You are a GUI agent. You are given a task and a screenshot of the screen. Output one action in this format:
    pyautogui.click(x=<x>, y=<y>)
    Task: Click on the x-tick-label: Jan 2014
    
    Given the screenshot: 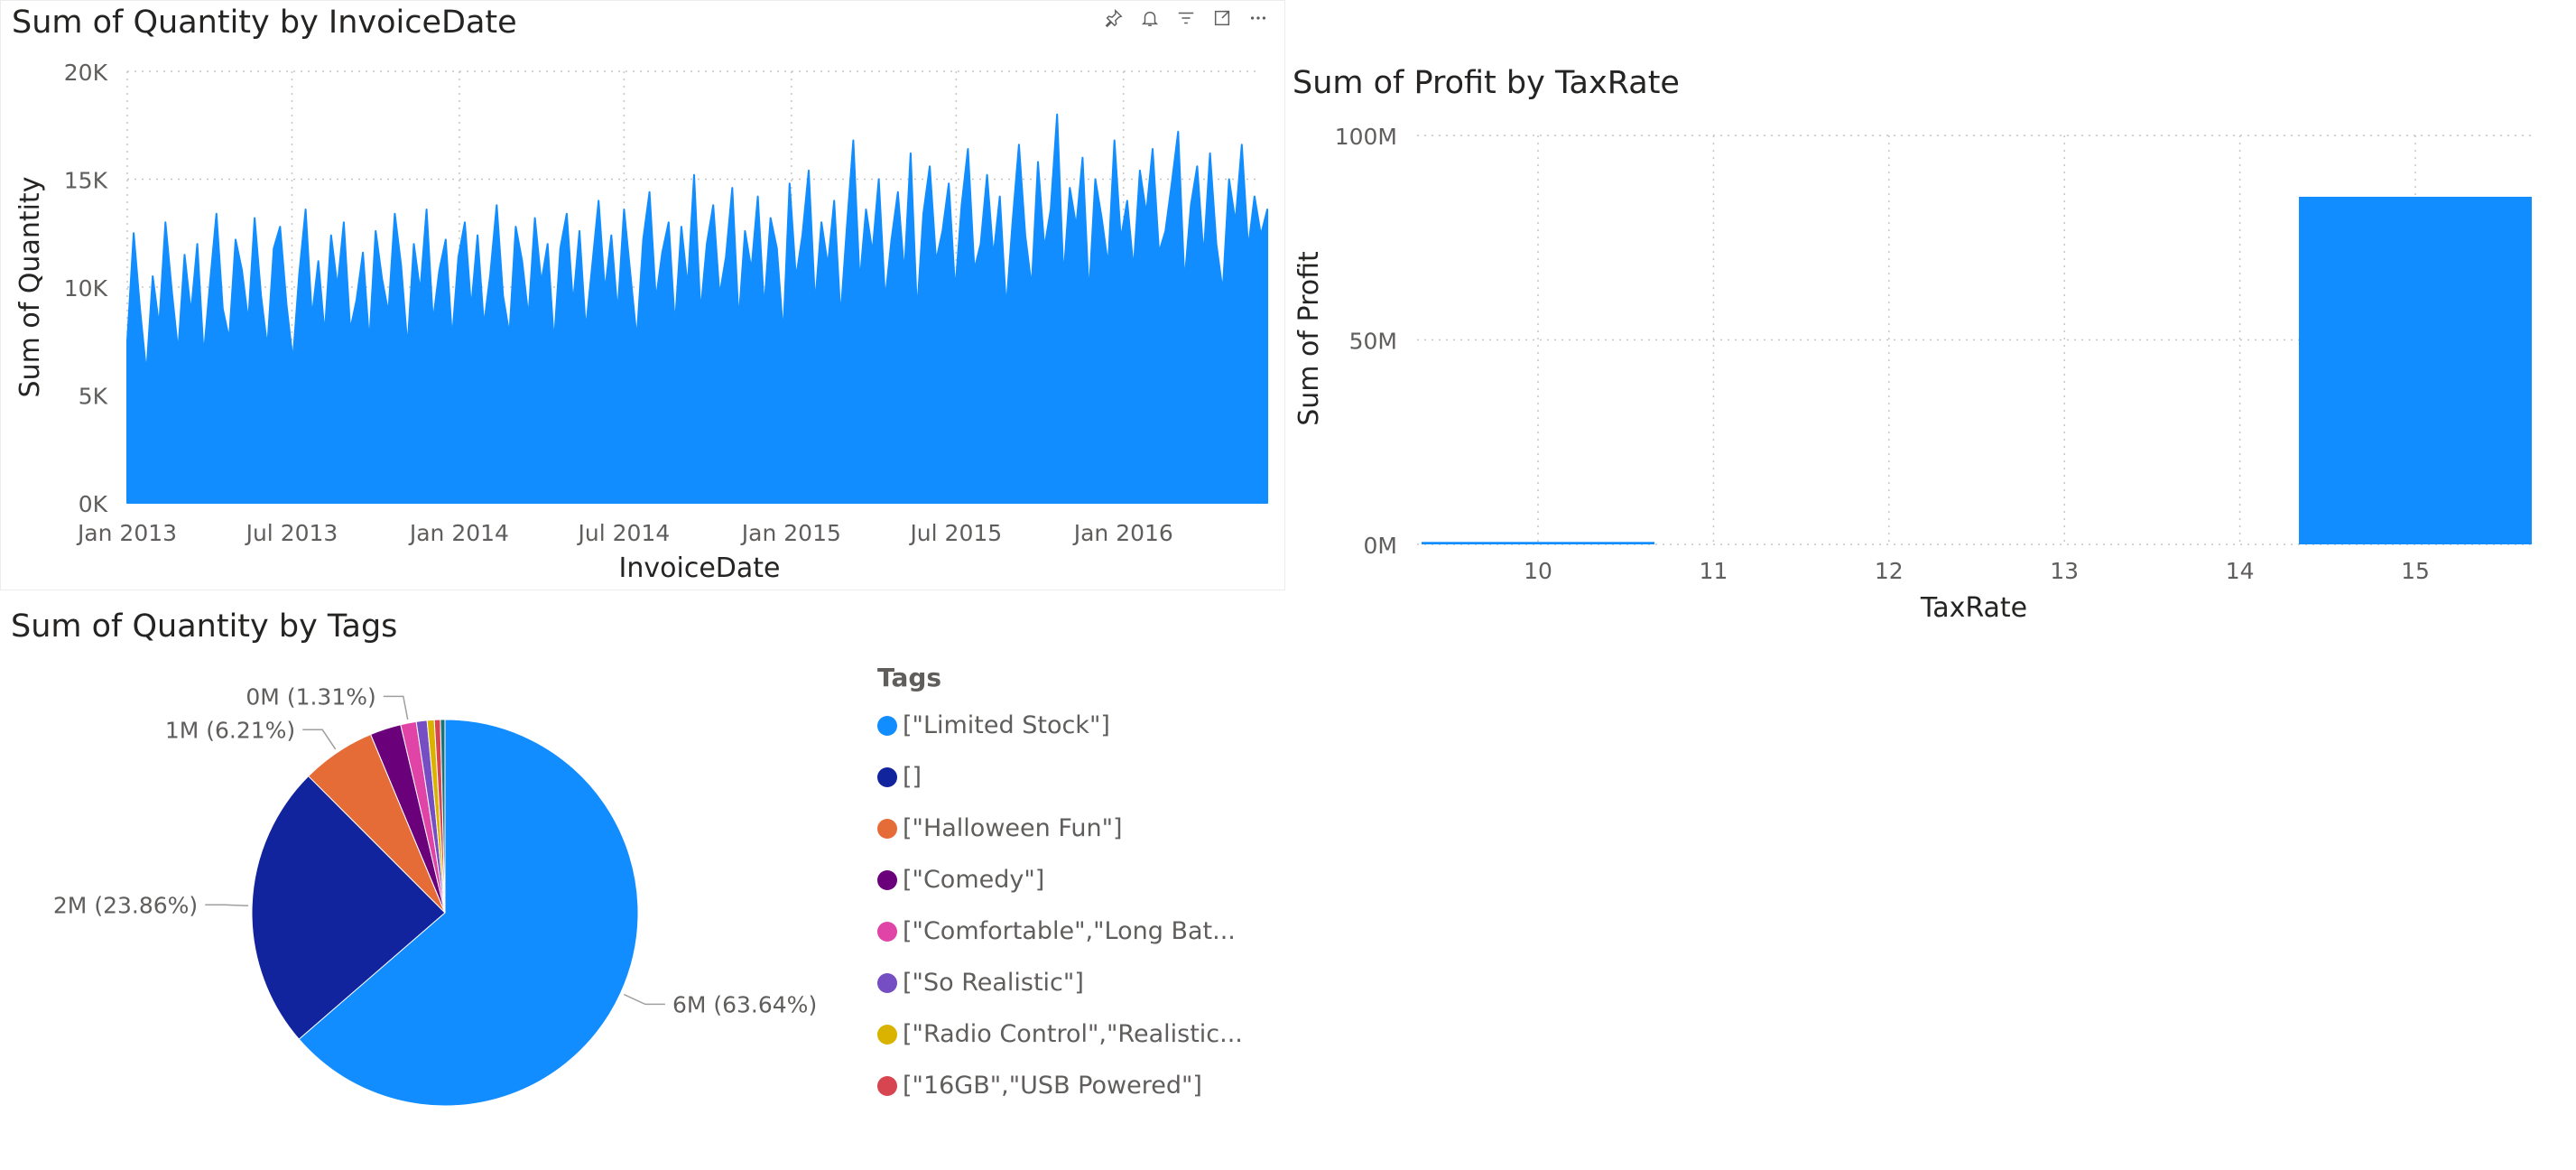 What is the action you would take?
    pyautogui.click(x=458, y=533)
    